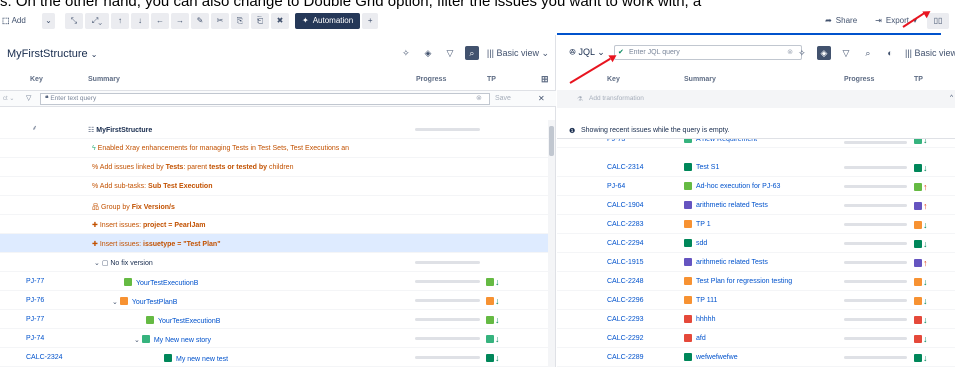  What do you see at coordinates (756, 224) in the screenshot?
I see `table-row: CALC-2283 TP 1 ↓` at bounding box center [756, 224].